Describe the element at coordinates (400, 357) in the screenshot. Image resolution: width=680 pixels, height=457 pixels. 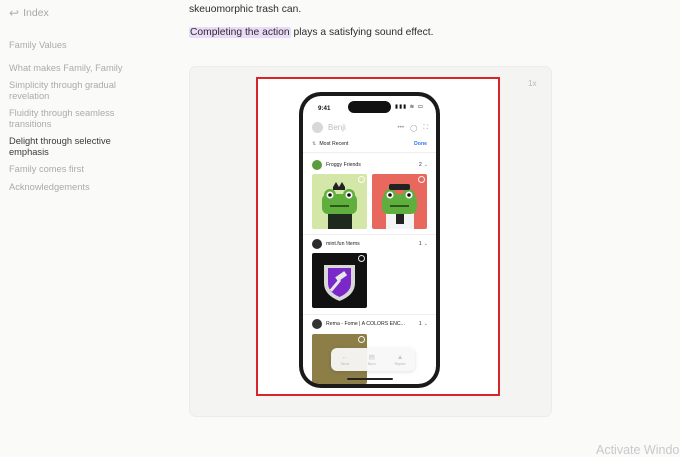
I see `warning-icon: ▲` at that location.